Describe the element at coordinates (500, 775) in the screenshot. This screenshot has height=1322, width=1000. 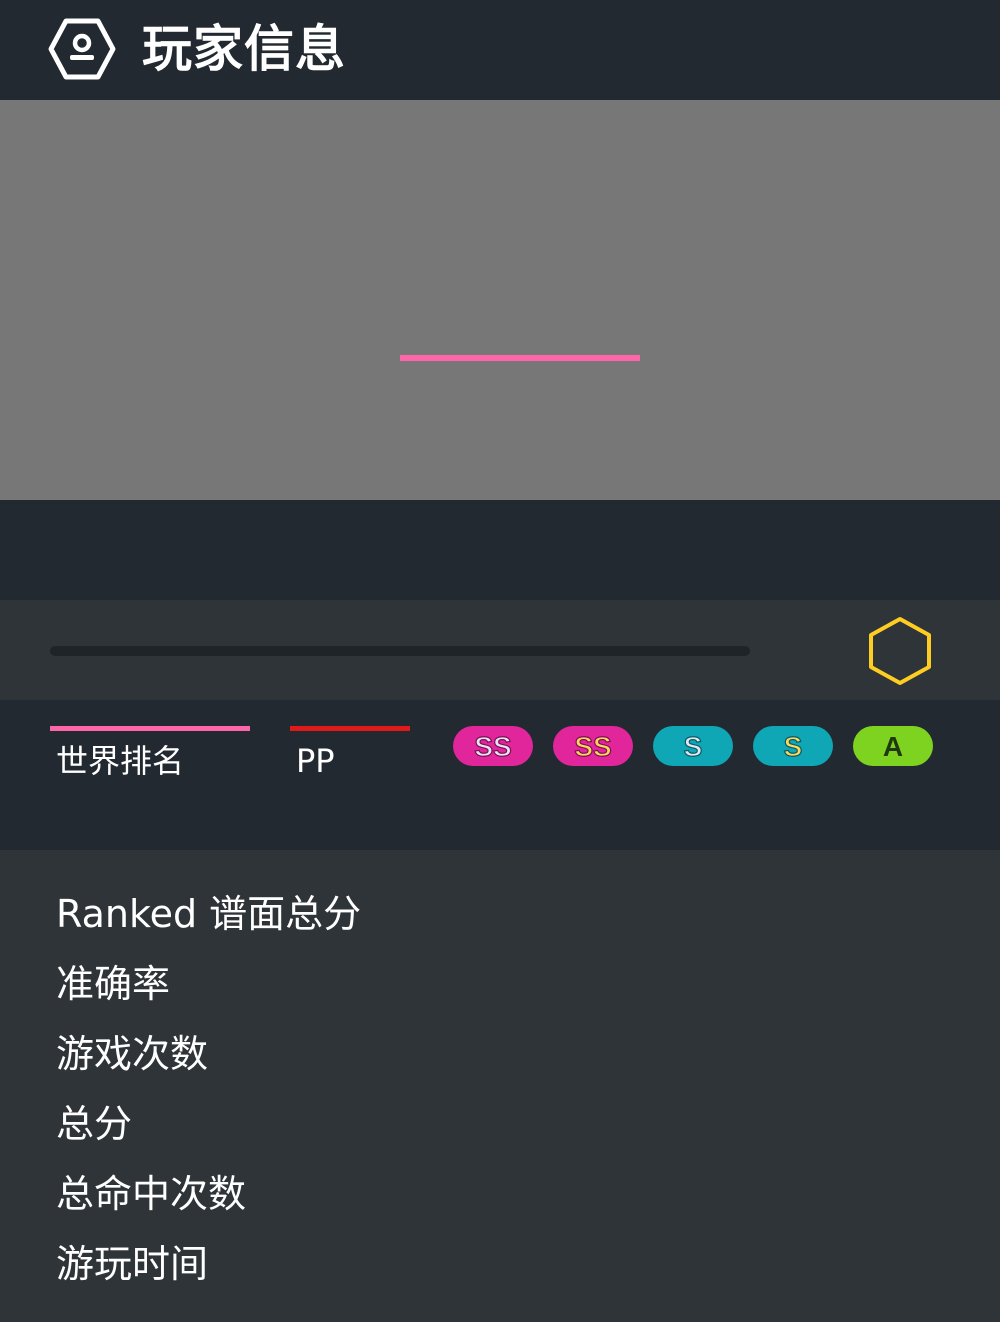
I see `stats-row: 世界排名 PP` at that location.